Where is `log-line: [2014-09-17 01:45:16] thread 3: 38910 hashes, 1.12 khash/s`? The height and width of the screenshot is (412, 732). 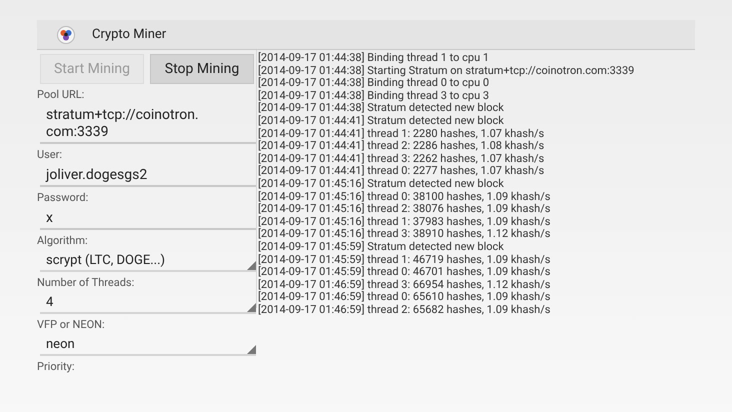 log-line: [2014-09-17 01:45:16] thread 3: 38910 hashes, 1.12 khash/s is located at coordinates (405, 234).